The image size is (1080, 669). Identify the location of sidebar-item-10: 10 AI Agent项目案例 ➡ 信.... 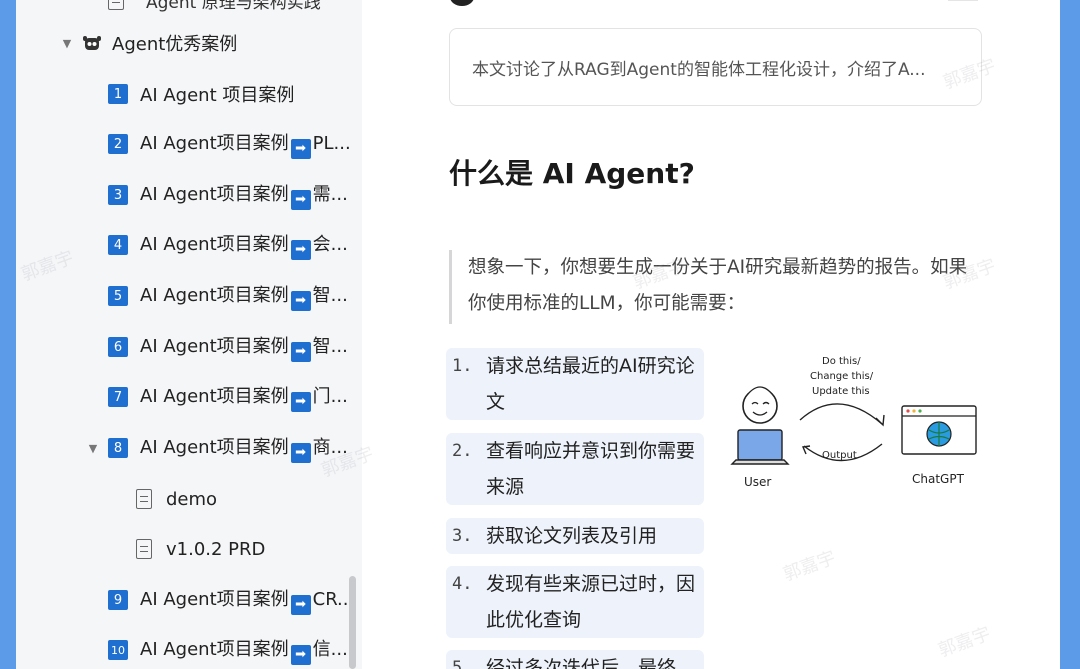
(189, 647).